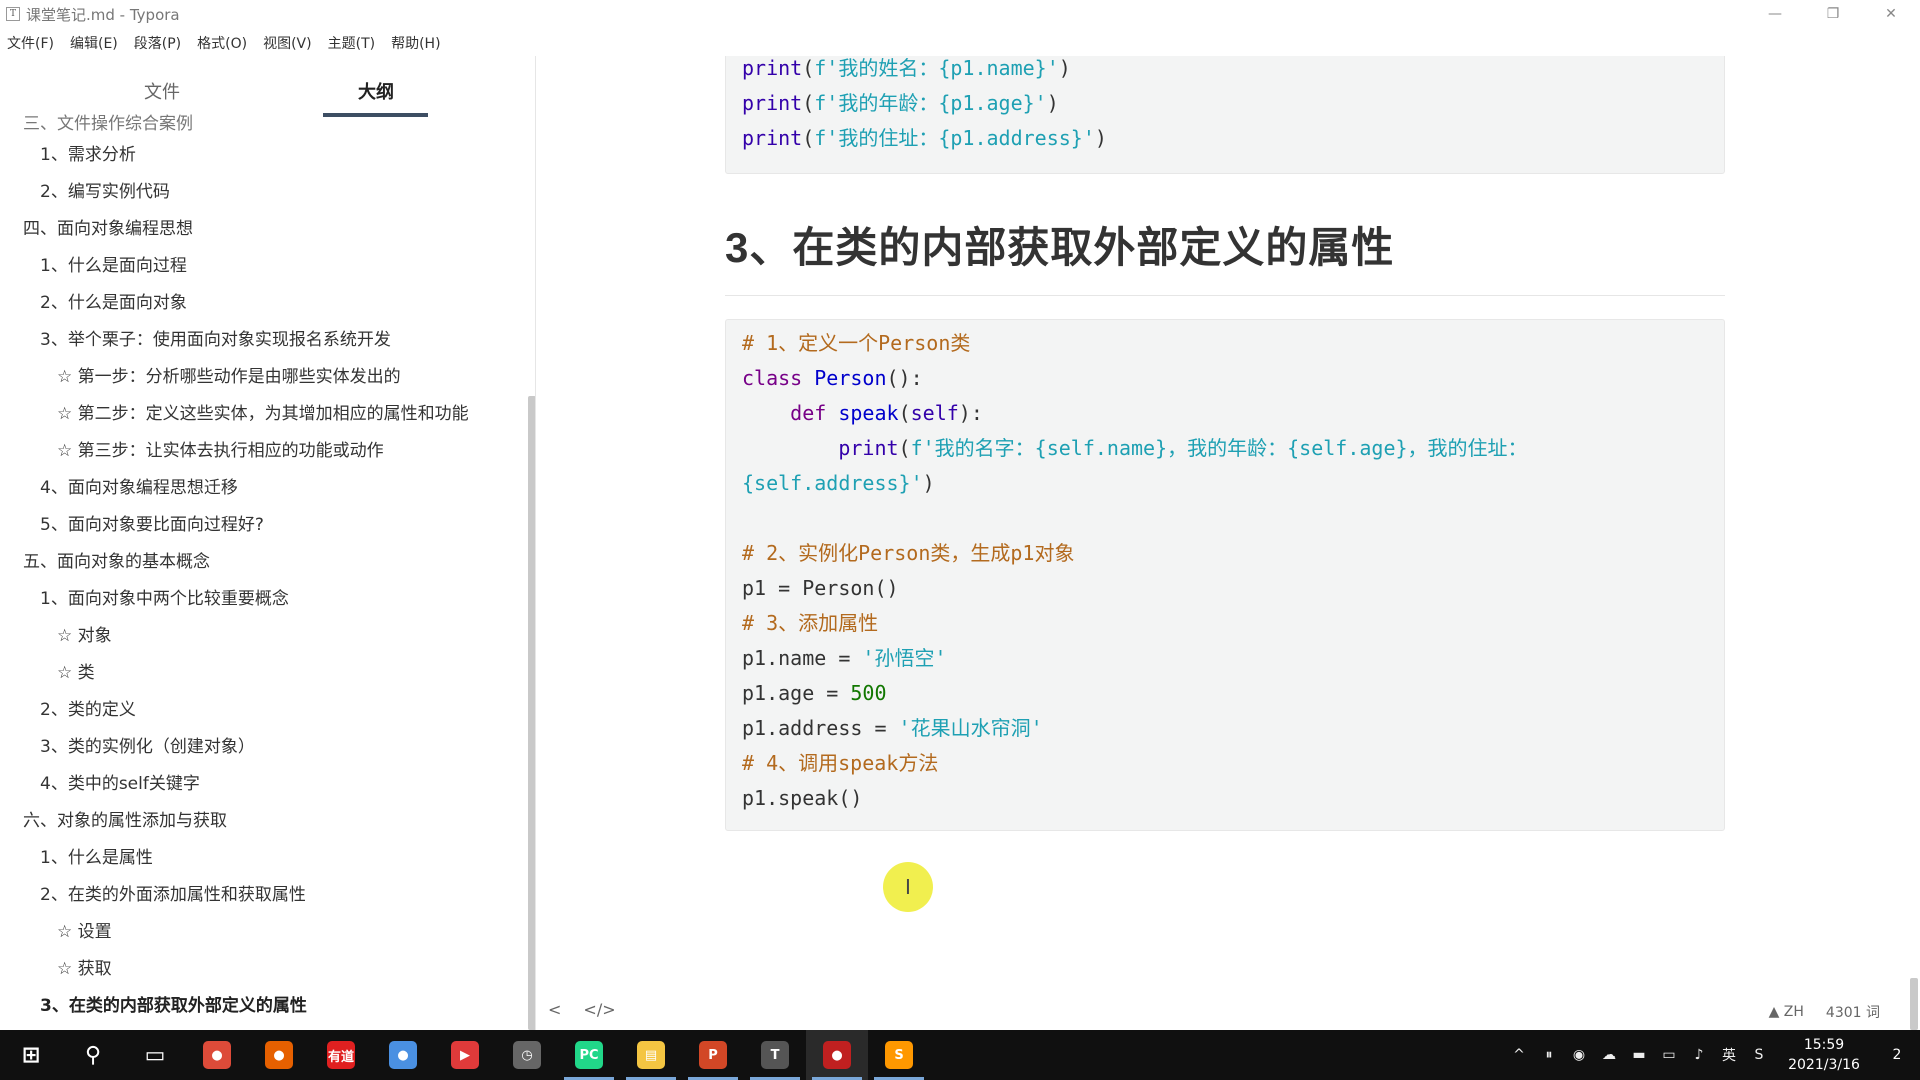 This screenshot has width=1920, height=1080. Describe the element at coordinates (1225, 138) in the screenshot. I see `code-line: print(f'我的住址：{p1.address}')` at that location.